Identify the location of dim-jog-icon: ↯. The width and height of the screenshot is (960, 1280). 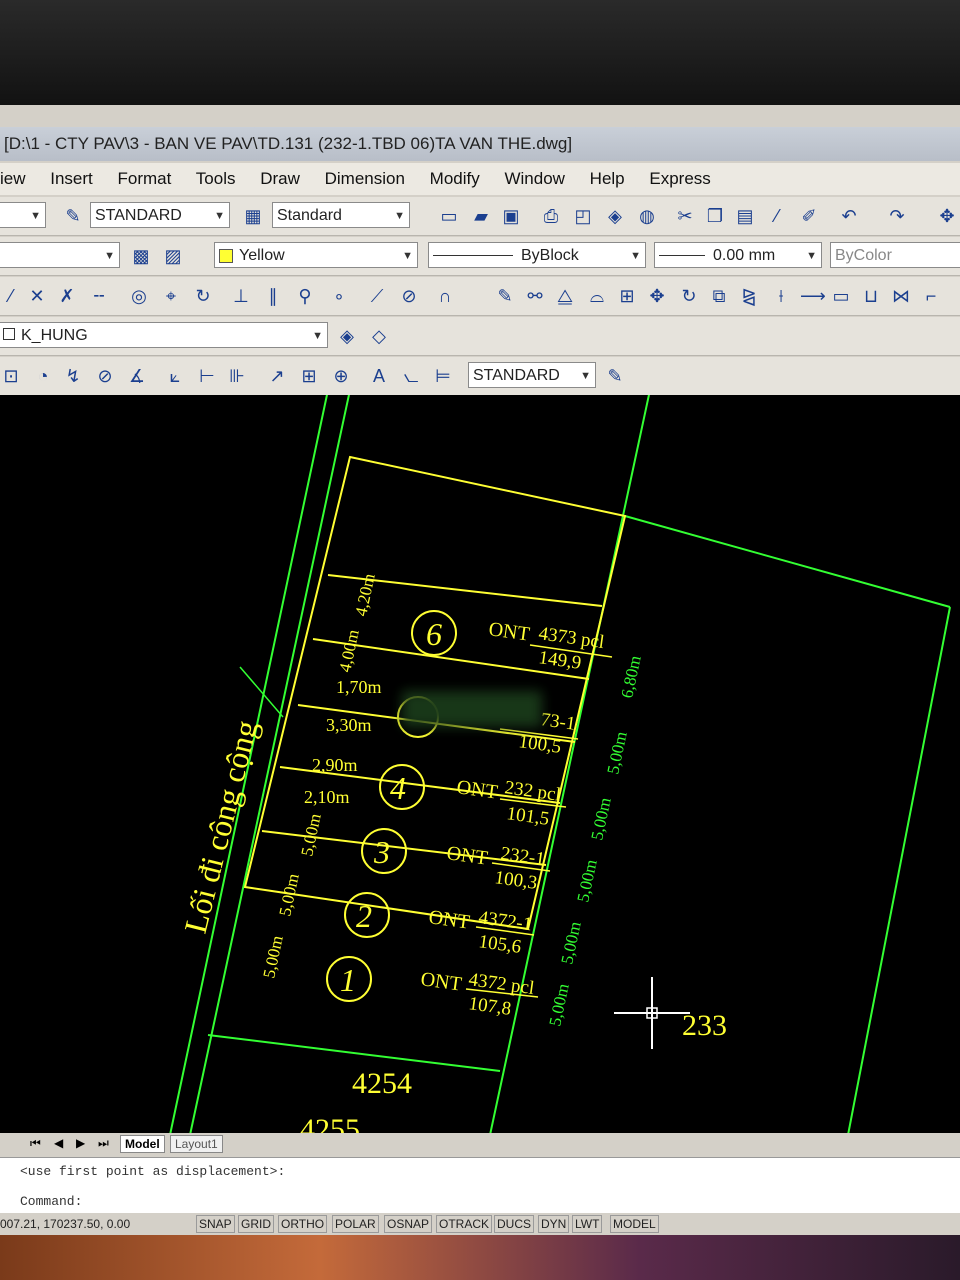
(73, 376).